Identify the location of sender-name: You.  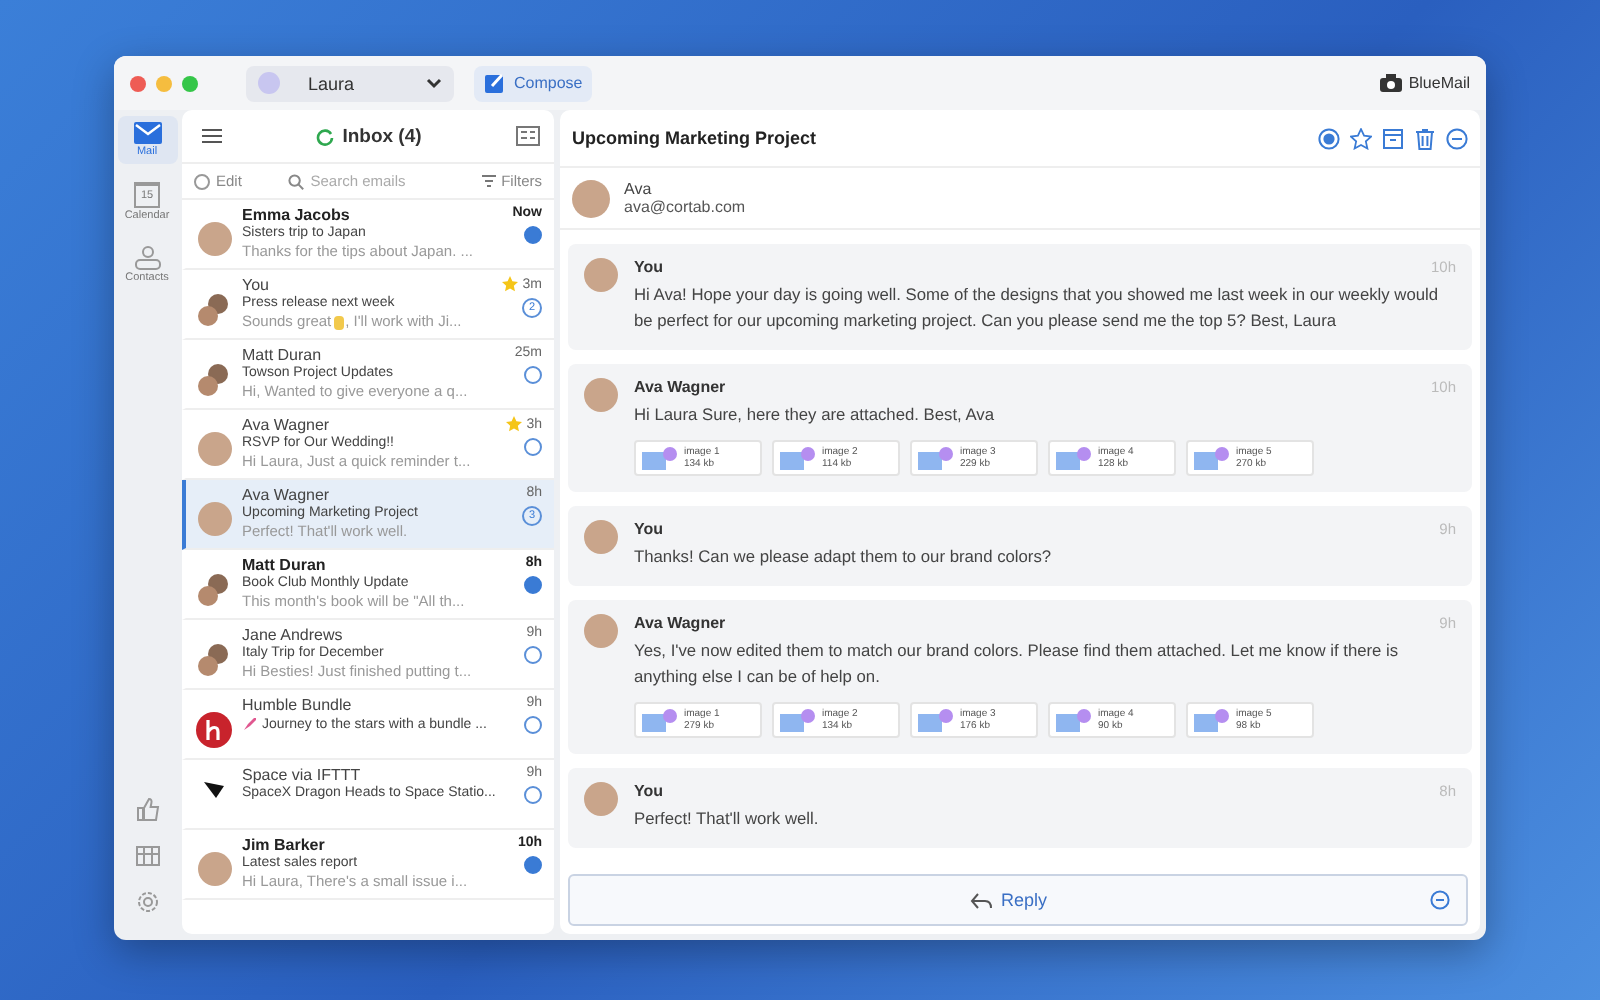
(256, 285).